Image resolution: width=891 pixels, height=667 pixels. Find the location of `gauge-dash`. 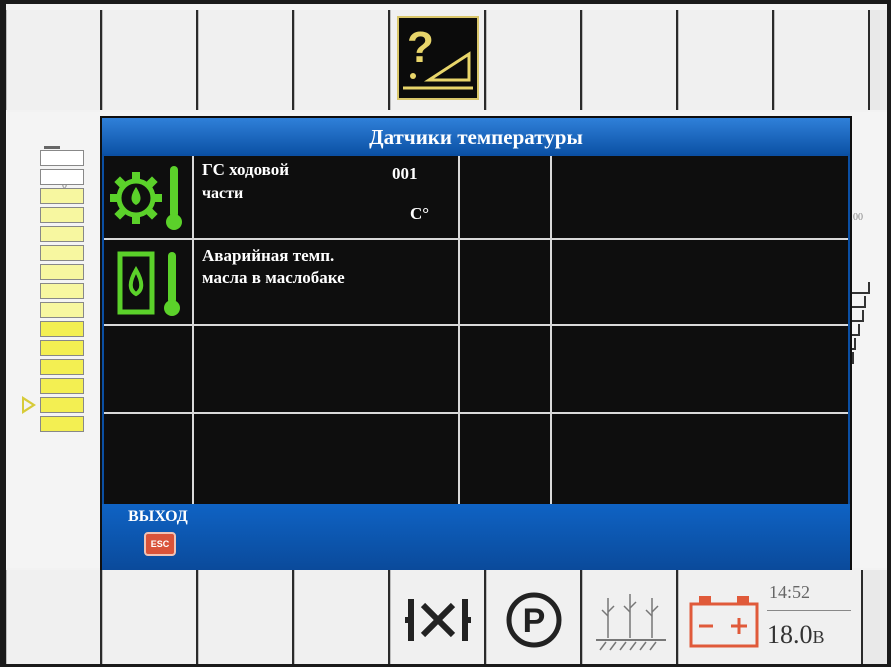

gauge-dash is located at coordinates (52, 147).